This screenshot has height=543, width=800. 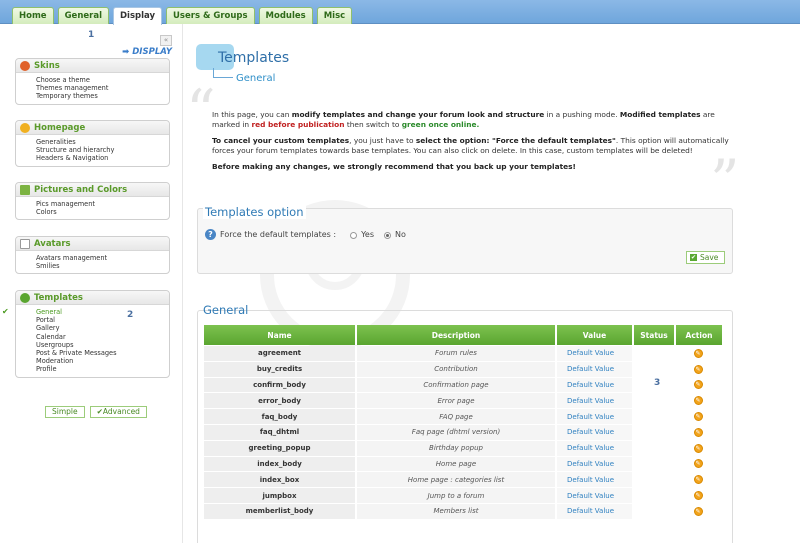 What do you see at coordinates (354, 235) in the screenshot?
I see `force-default-yes-radio` at bounding box center [354, 235].